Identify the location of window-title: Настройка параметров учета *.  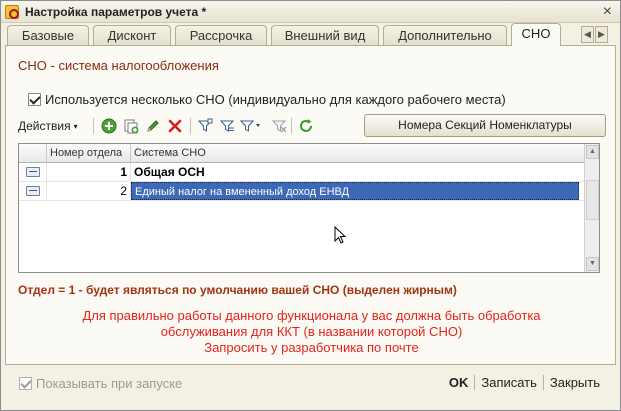
(116, 12).